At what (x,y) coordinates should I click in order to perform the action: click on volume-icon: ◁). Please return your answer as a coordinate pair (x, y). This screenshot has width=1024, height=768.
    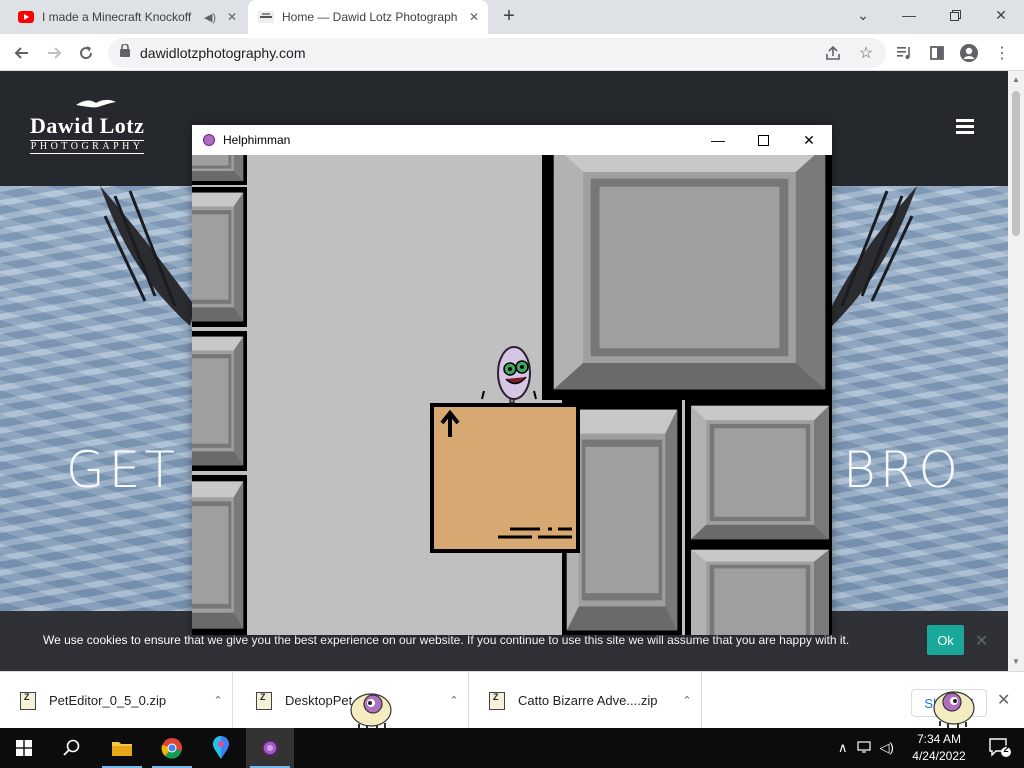
    Looking at the image, I should click on (887, 748).